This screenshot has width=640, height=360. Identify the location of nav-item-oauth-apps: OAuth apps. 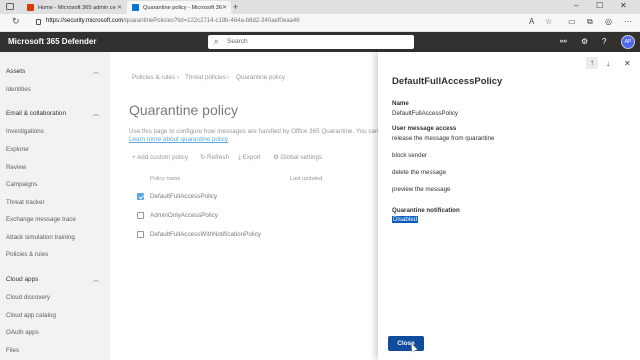
(22, 332).